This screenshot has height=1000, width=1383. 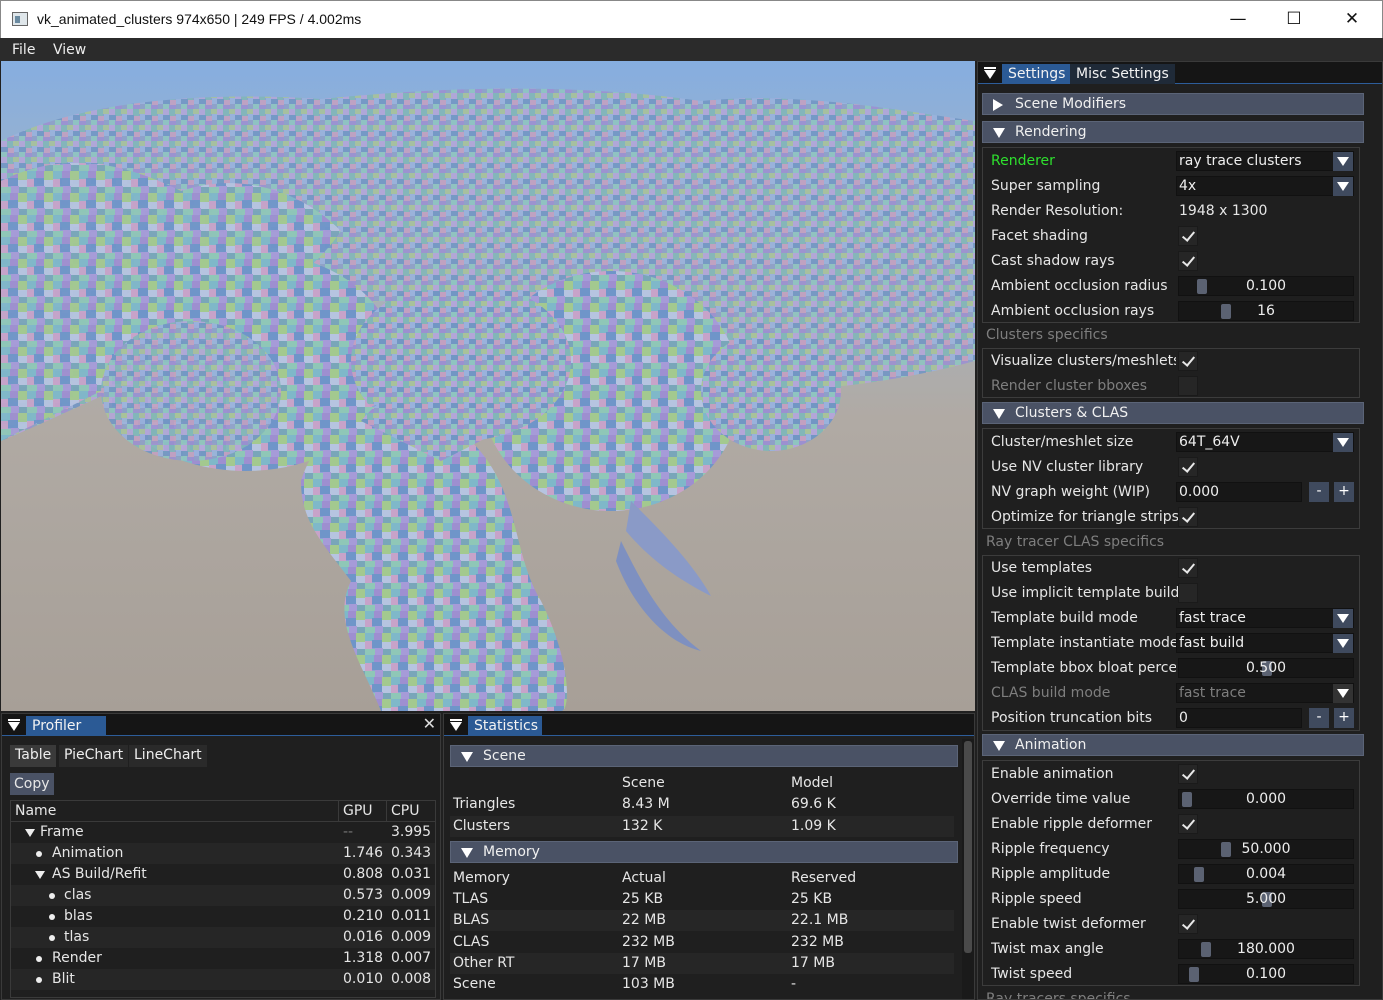 I want to click on enable-animation-checkbox, so click(x=1188, y=774).